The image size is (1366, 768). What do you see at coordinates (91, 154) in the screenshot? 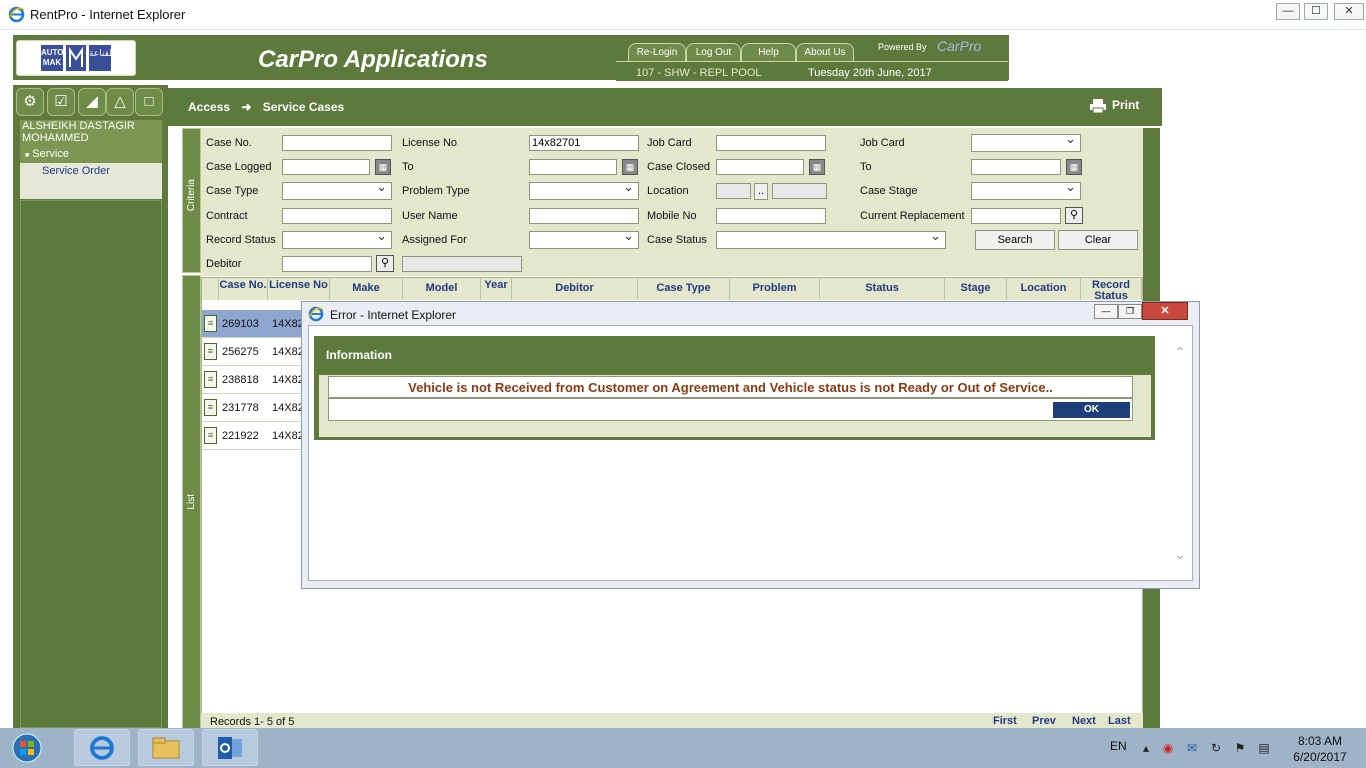
I see `menu-service: ■ Service` at bounding box center [91, 154].